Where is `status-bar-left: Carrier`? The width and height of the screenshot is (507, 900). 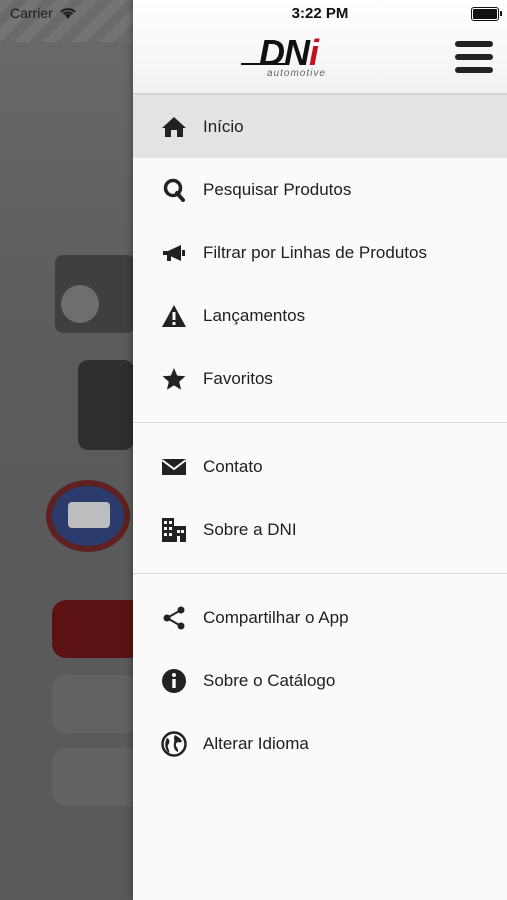
status-bar-left: Carrier is located at coordinates (43, 13).